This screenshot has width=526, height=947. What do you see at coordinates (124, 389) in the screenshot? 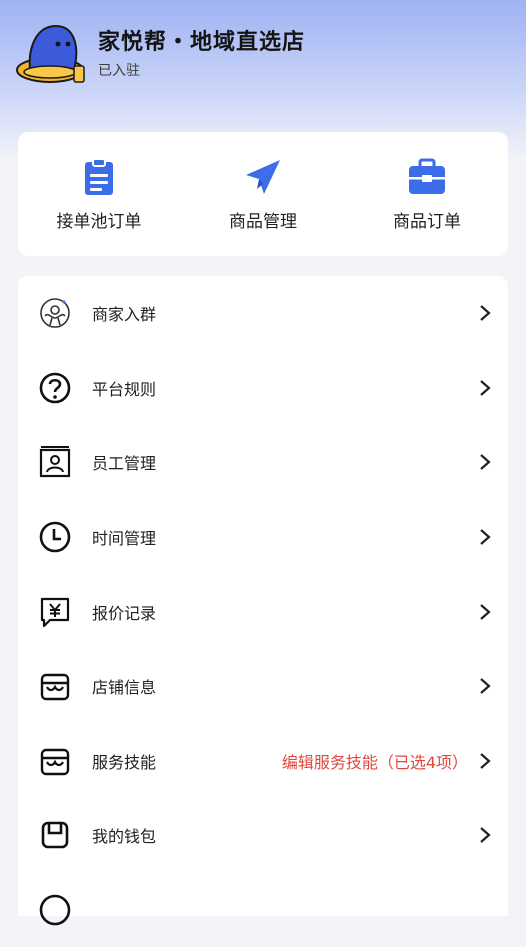
I see `menu-item-label: 平台规则` at bounding box center [124, 389].